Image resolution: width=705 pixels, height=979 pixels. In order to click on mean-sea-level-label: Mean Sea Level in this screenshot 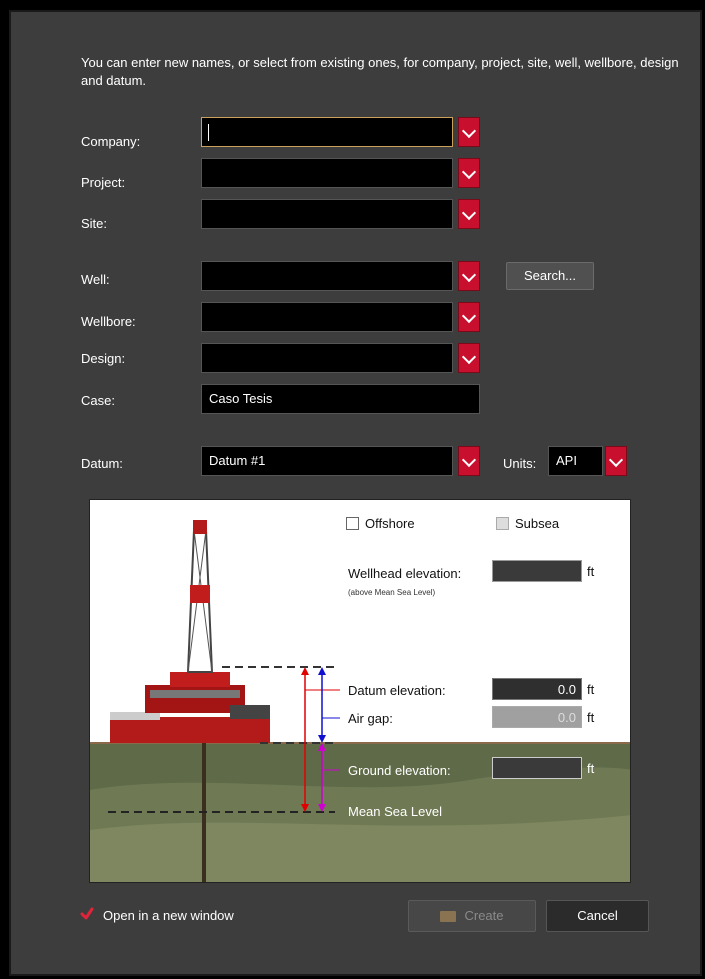, I will do `click(395, 811)`.